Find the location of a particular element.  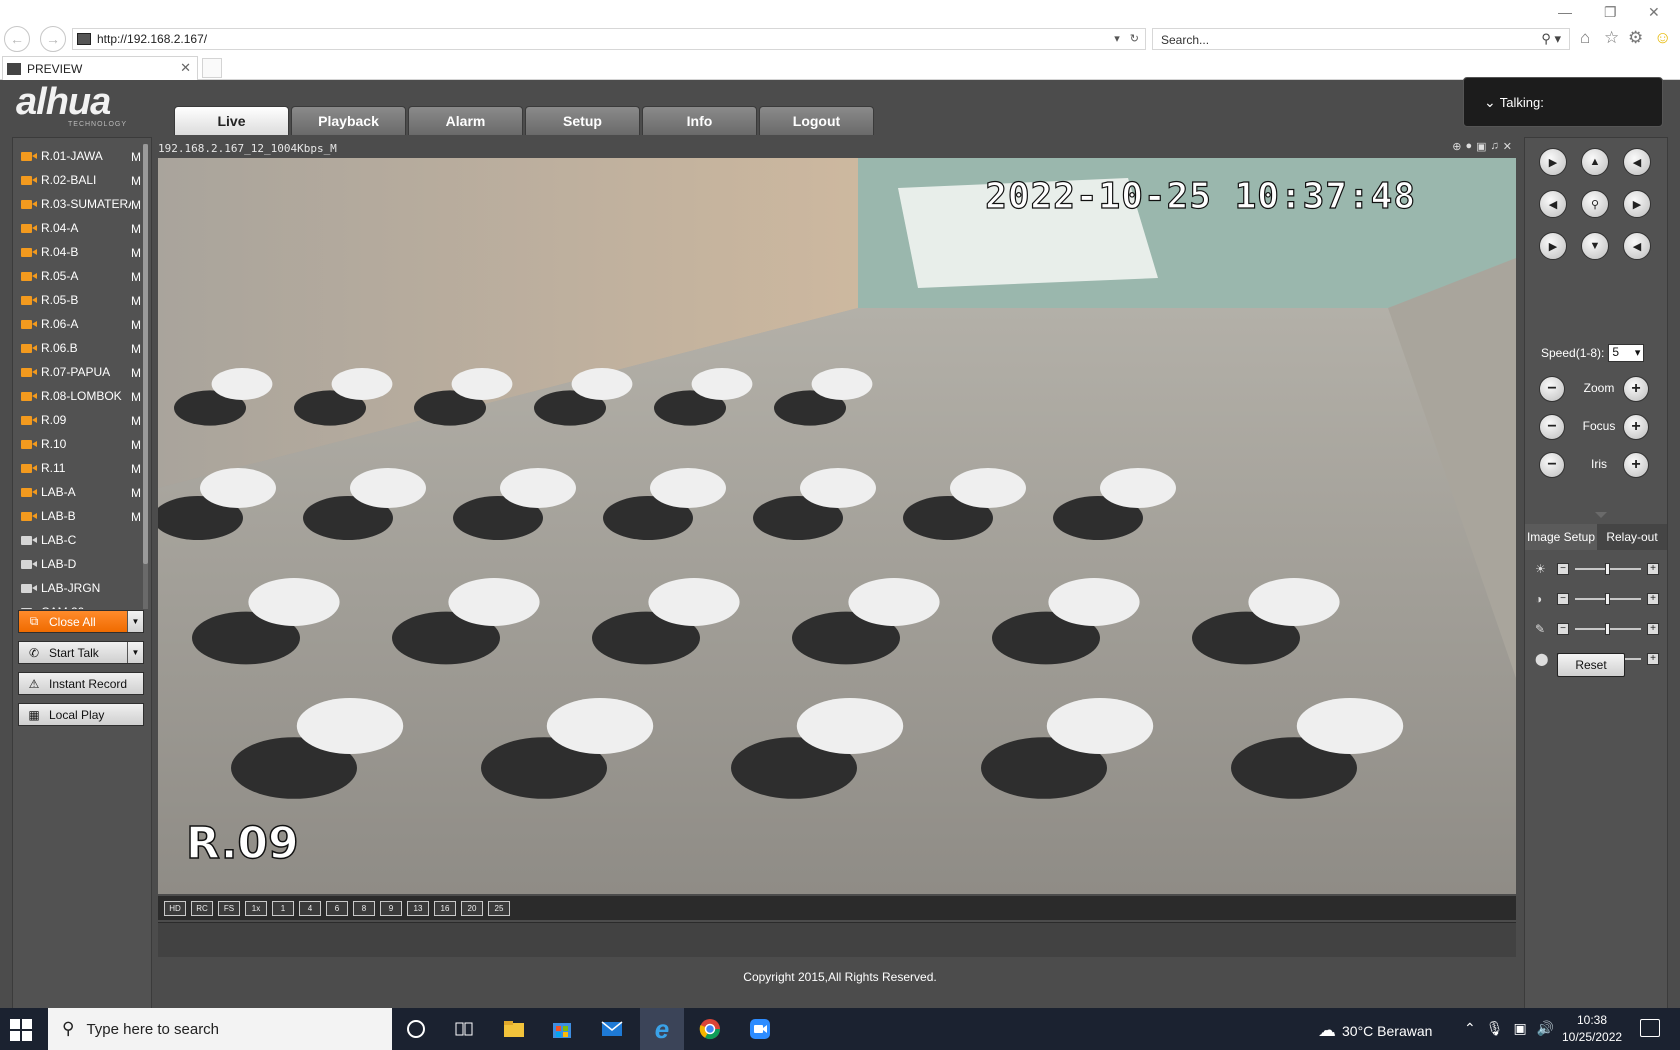

decrease-button: − is located at coordinates (1563, 629).